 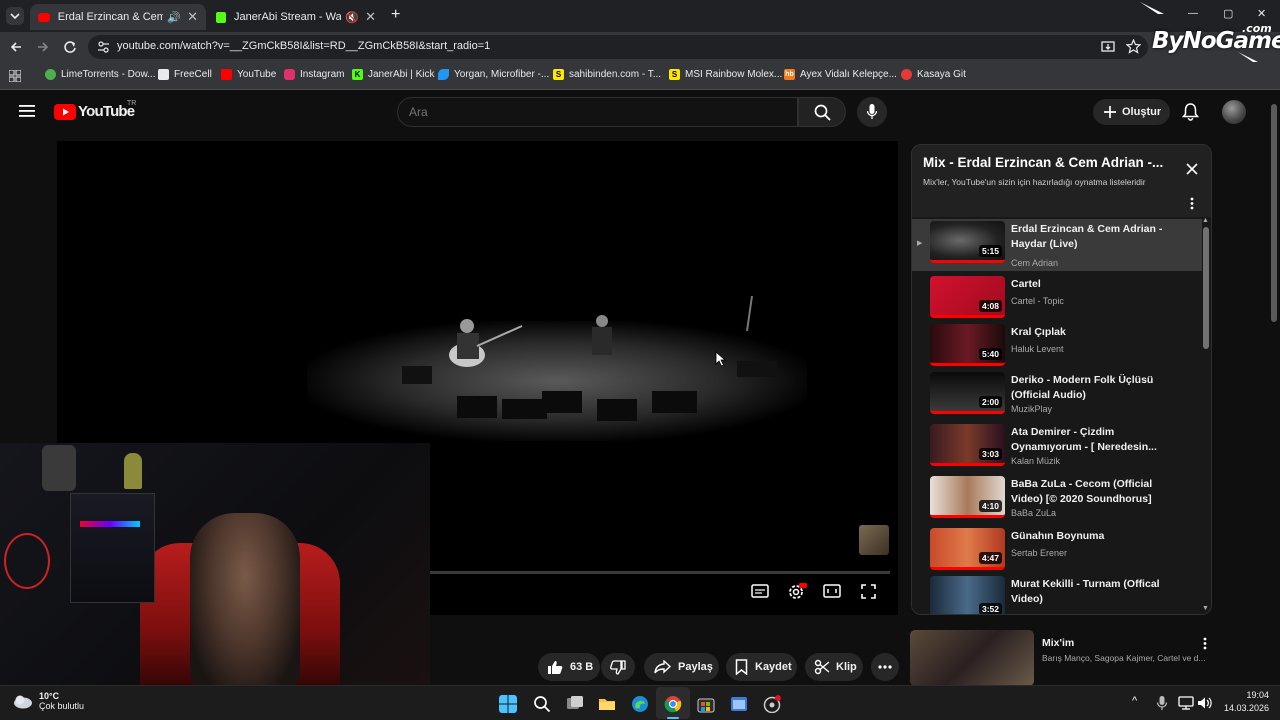 I want to click on create-button: Oluştur, so click(x=1131, y=112).